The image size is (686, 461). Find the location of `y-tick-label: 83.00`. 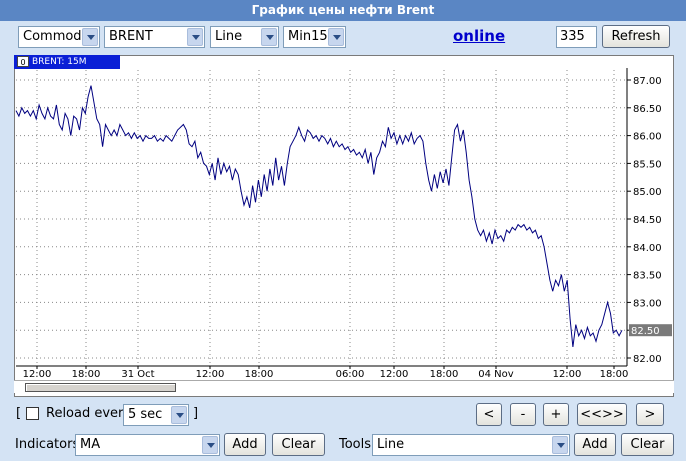

y-tick-label: 83.00 is located at coordinates (647, 303).